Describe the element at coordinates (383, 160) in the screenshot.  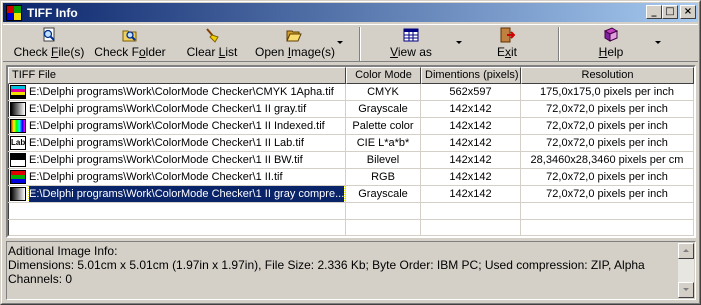
I see `color-mode-cell: Bilevel` at that location.